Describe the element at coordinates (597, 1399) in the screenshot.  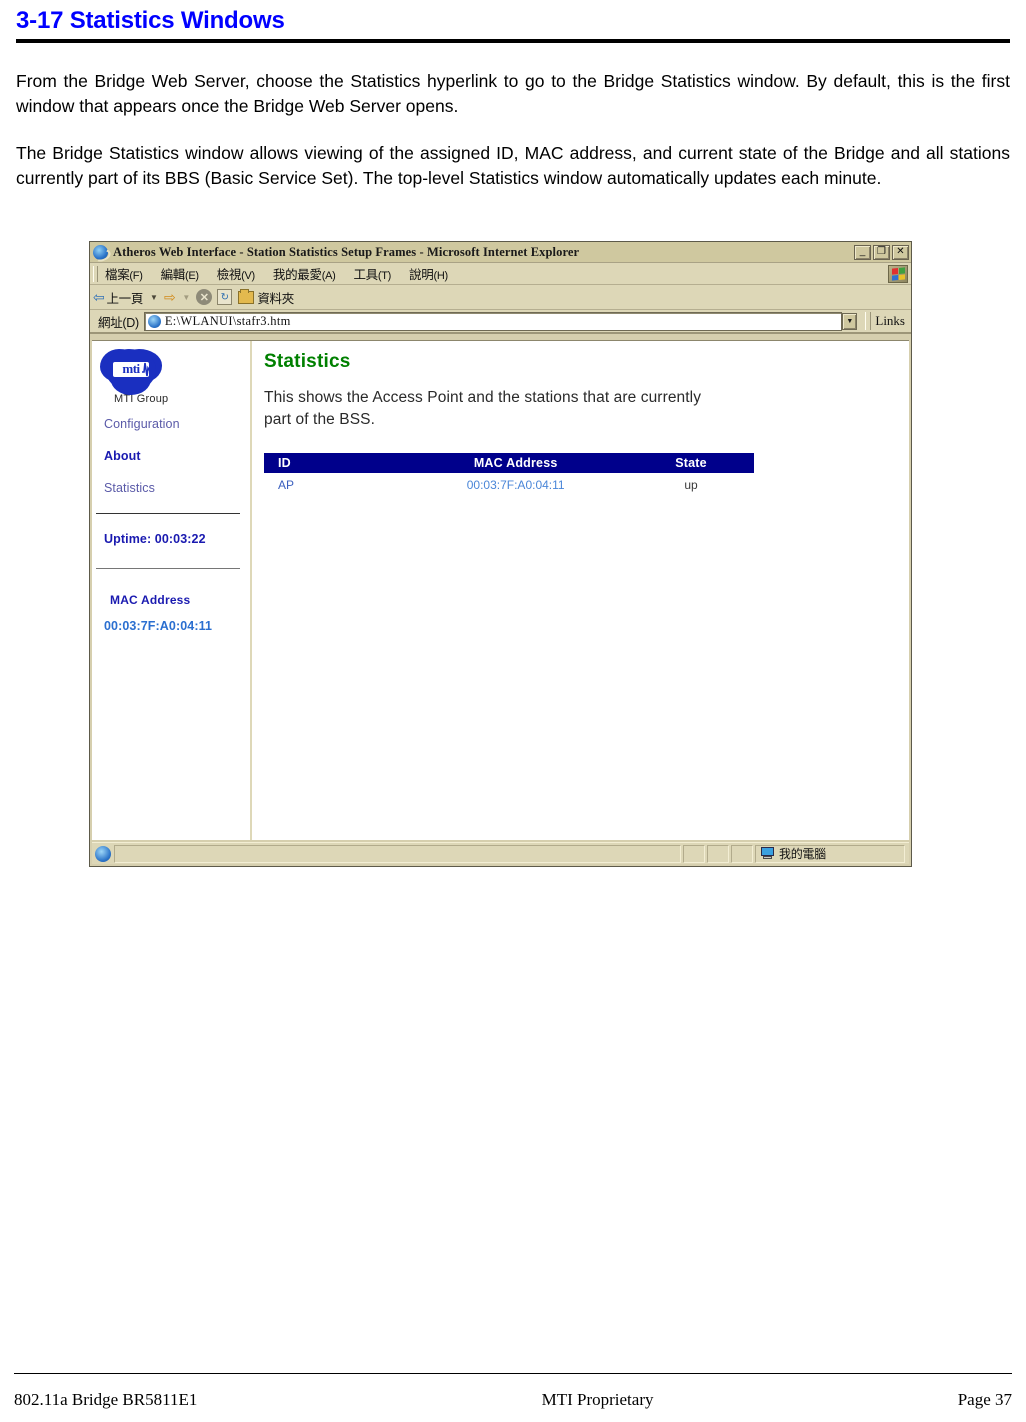
I see `footer-center: MTI Proprietary` at that location.